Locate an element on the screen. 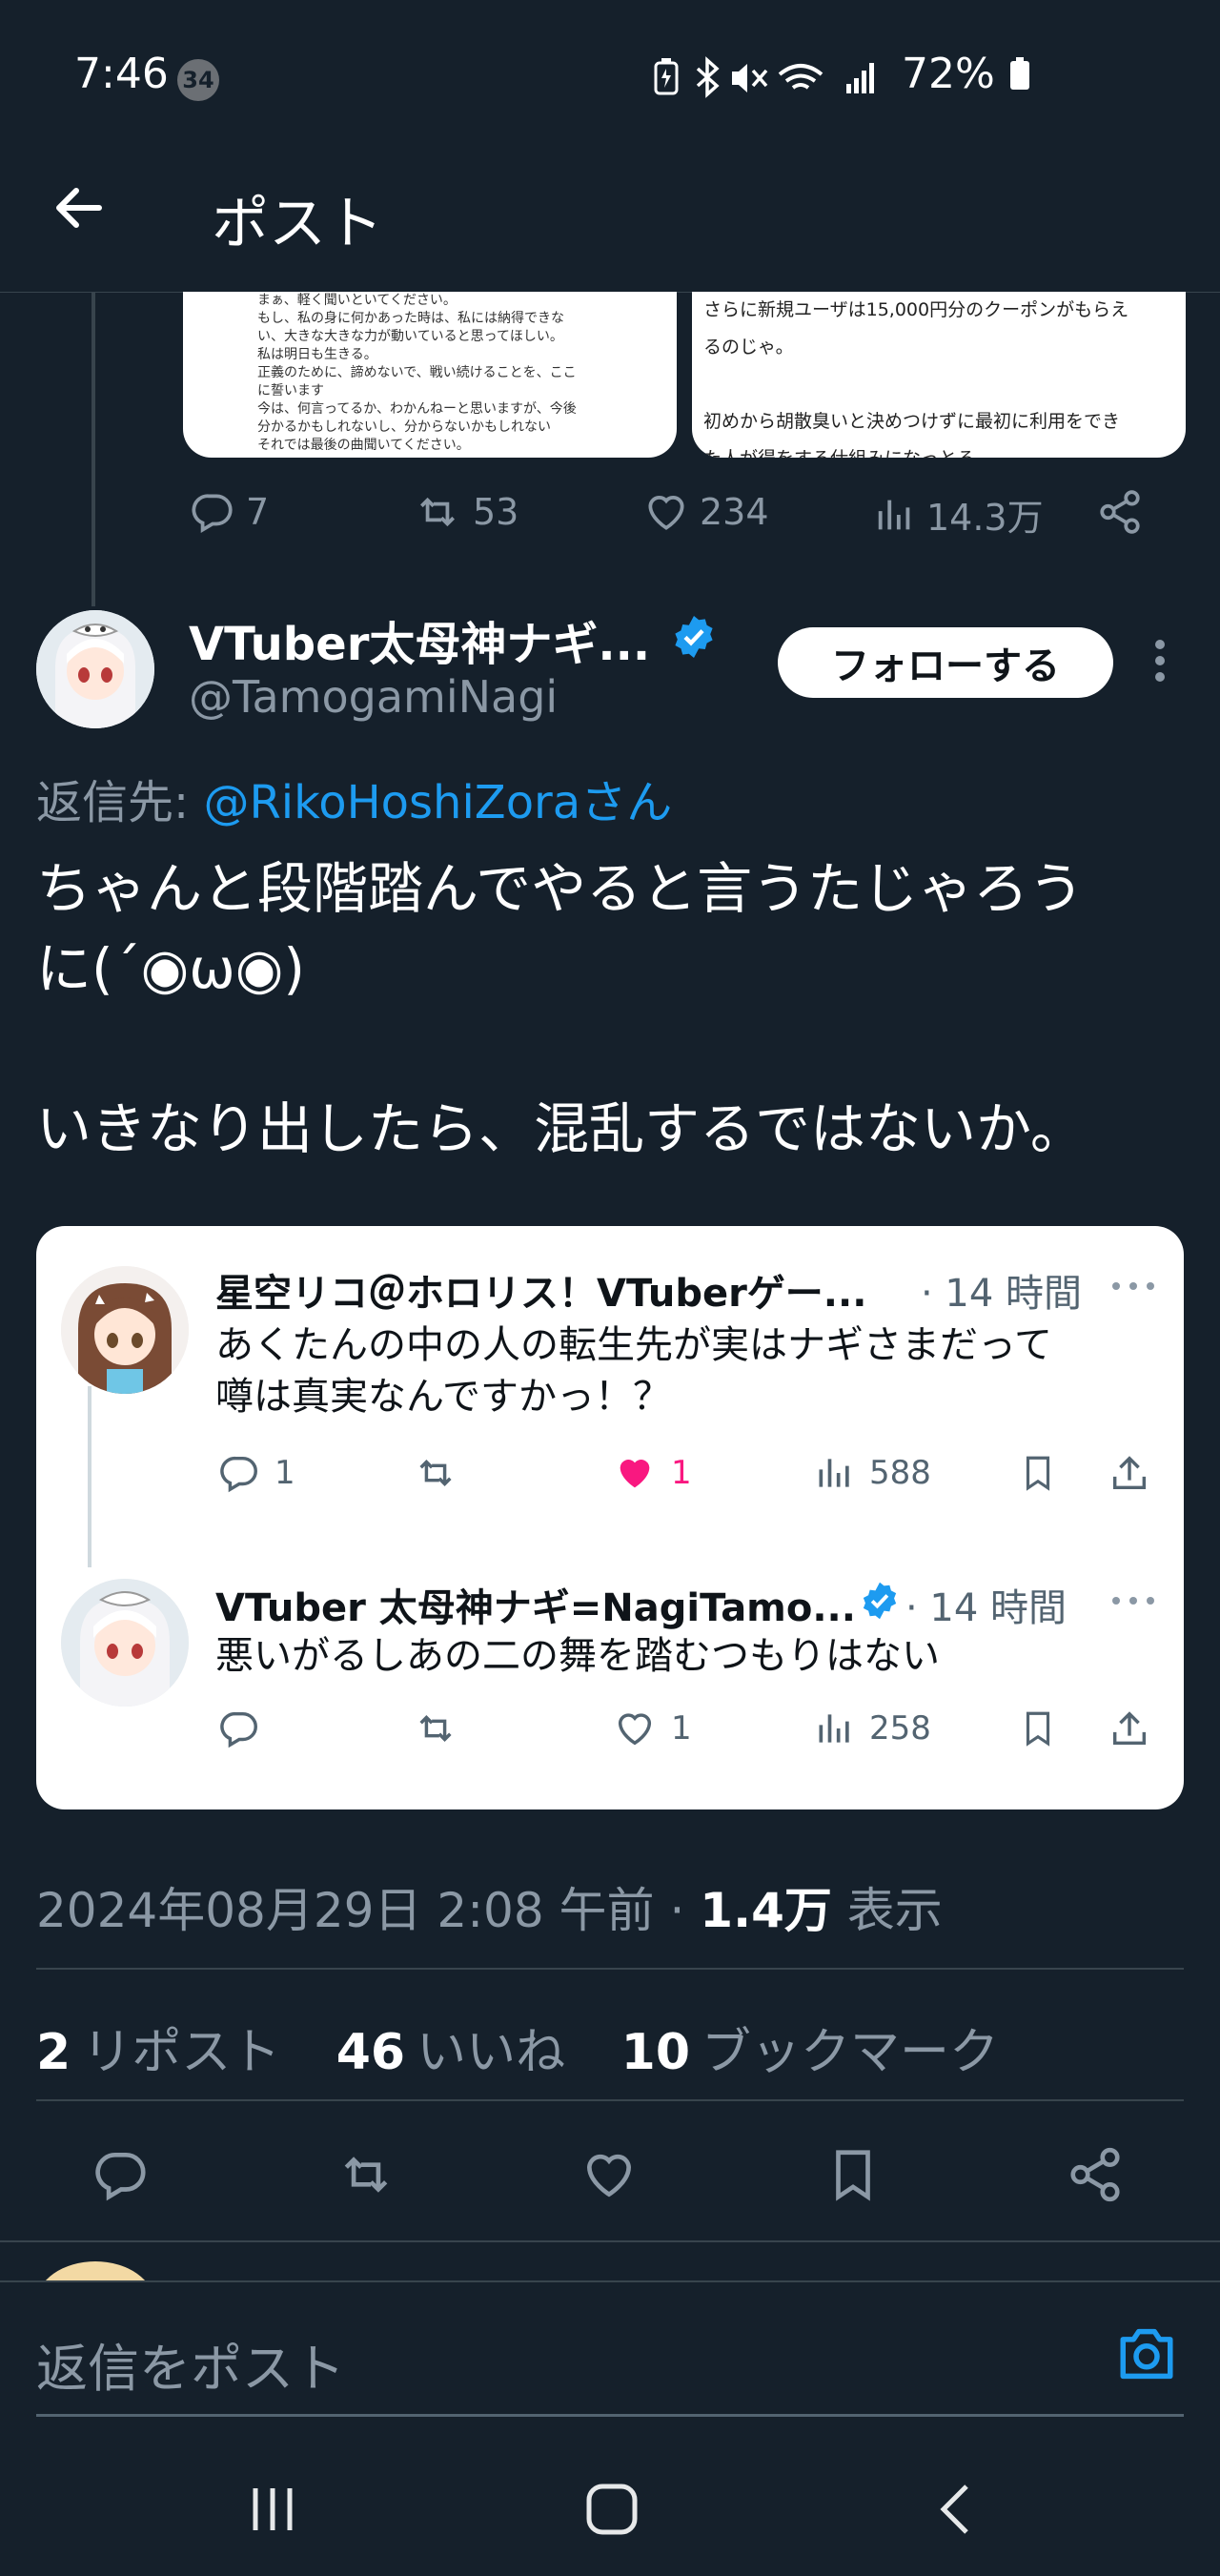  share-button is located at coordinates (1095, 2174).